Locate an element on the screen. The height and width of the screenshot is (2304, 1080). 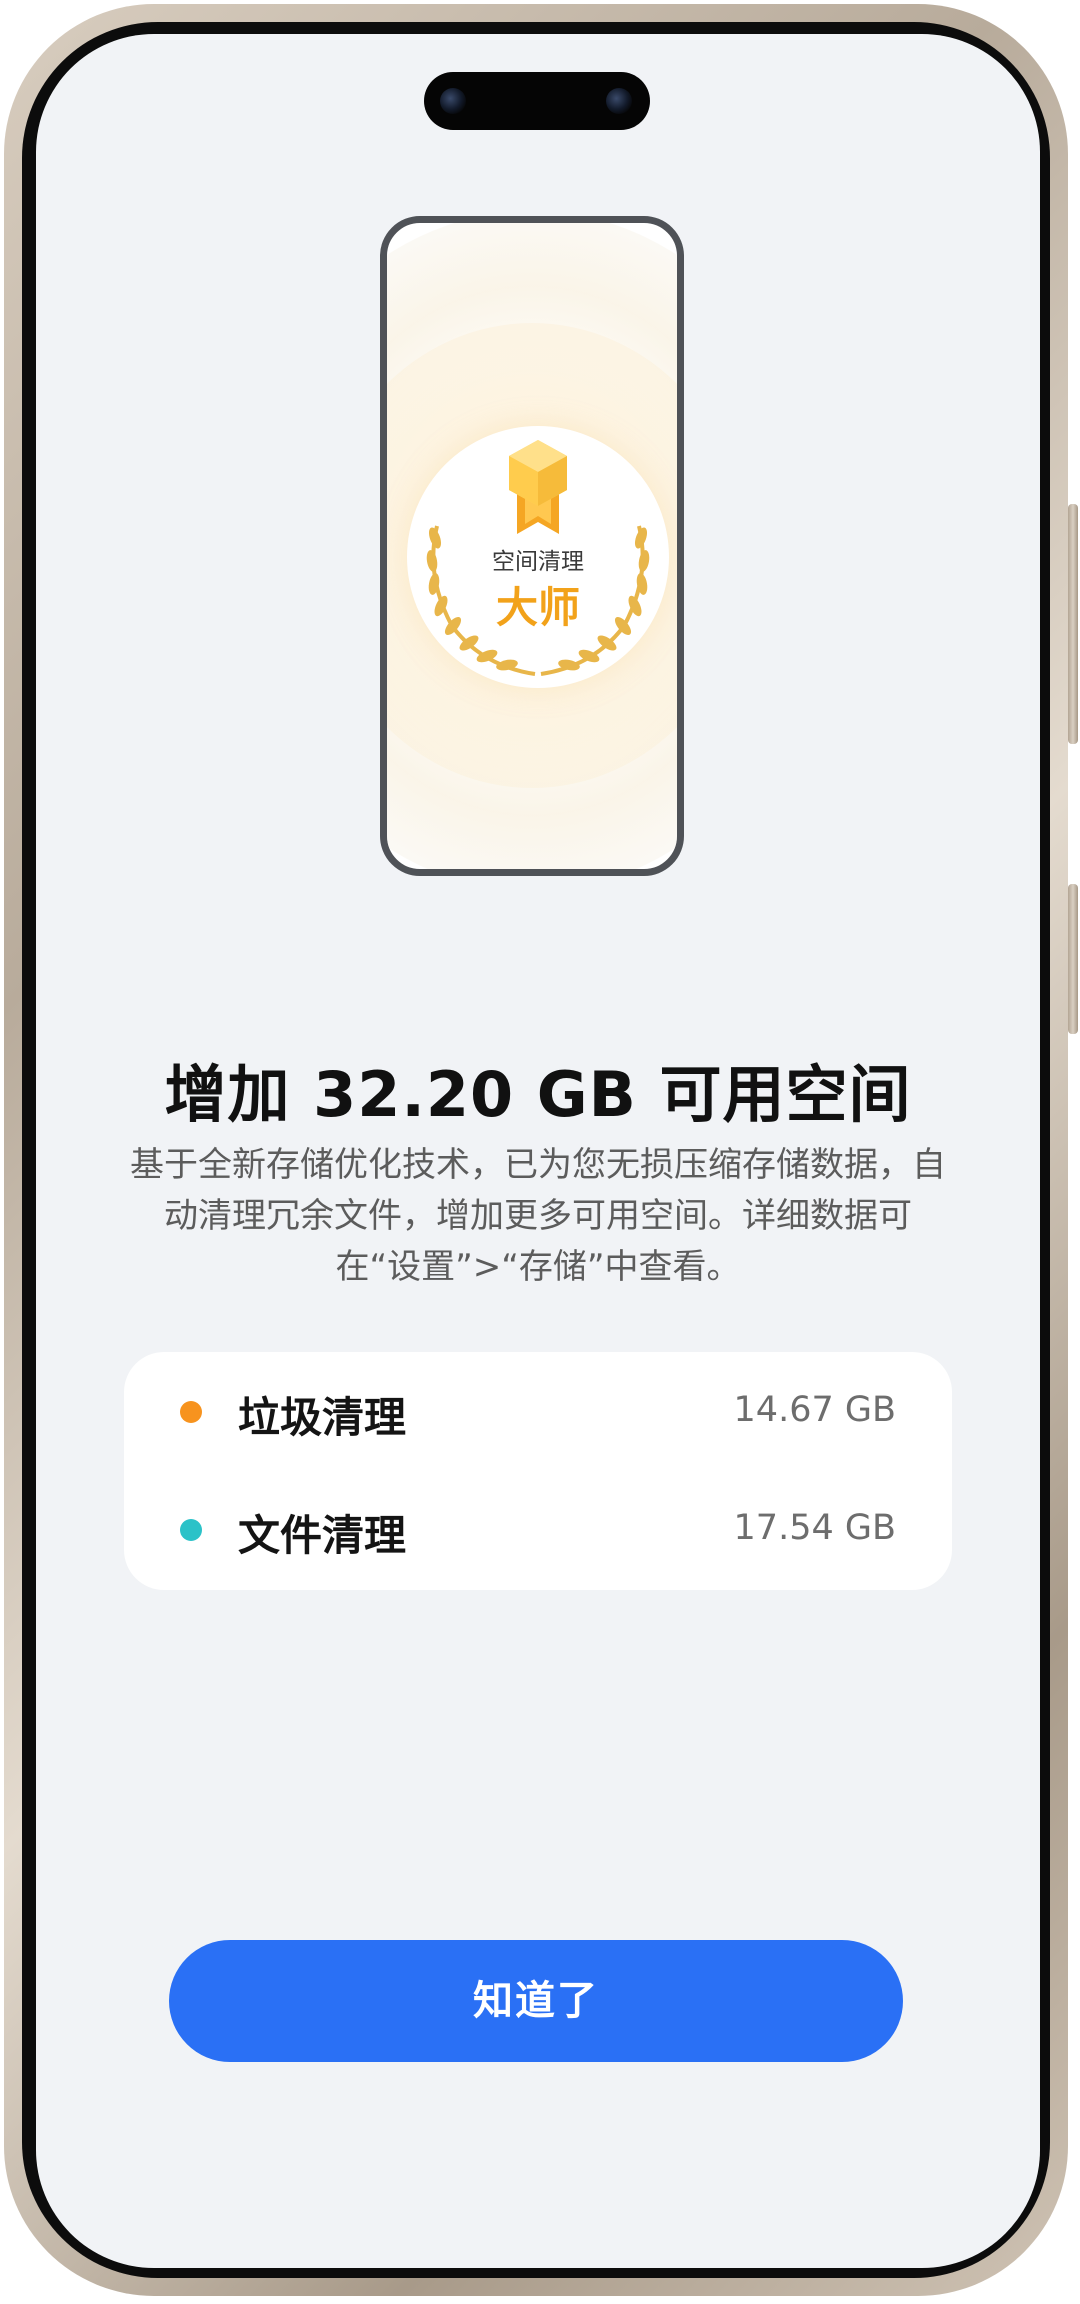
list-item: 垃圾清理 14.67 GB is located at coordinates (538, 1411).